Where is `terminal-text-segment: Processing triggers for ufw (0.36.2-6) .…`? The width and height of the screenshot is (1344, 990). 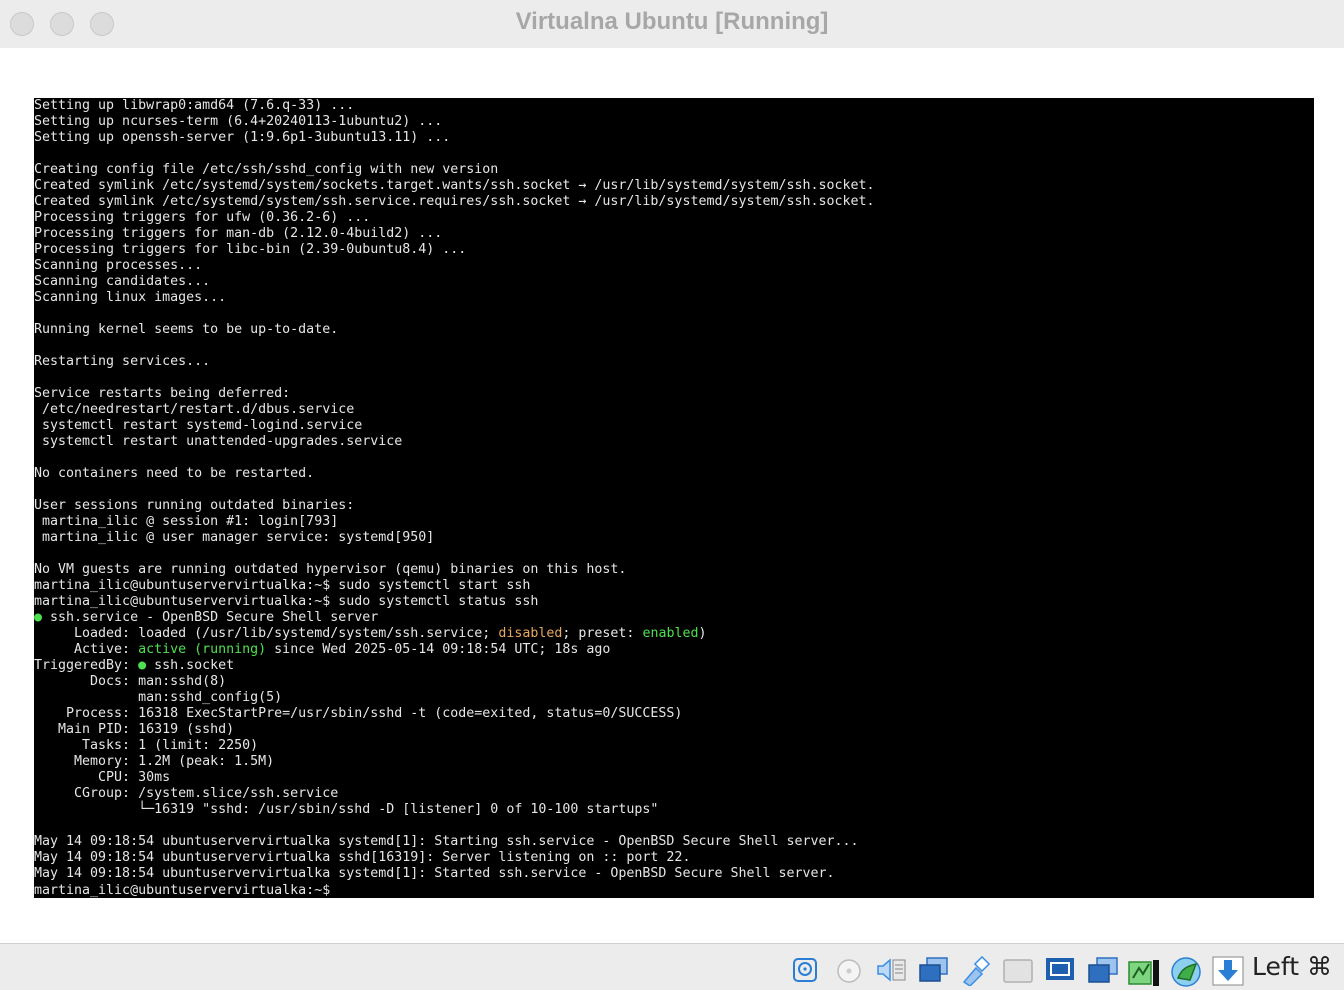 terminal-text-segment: Processing triggers for ufw (0.36.2-6) .… is located at coordinates (202, 217).